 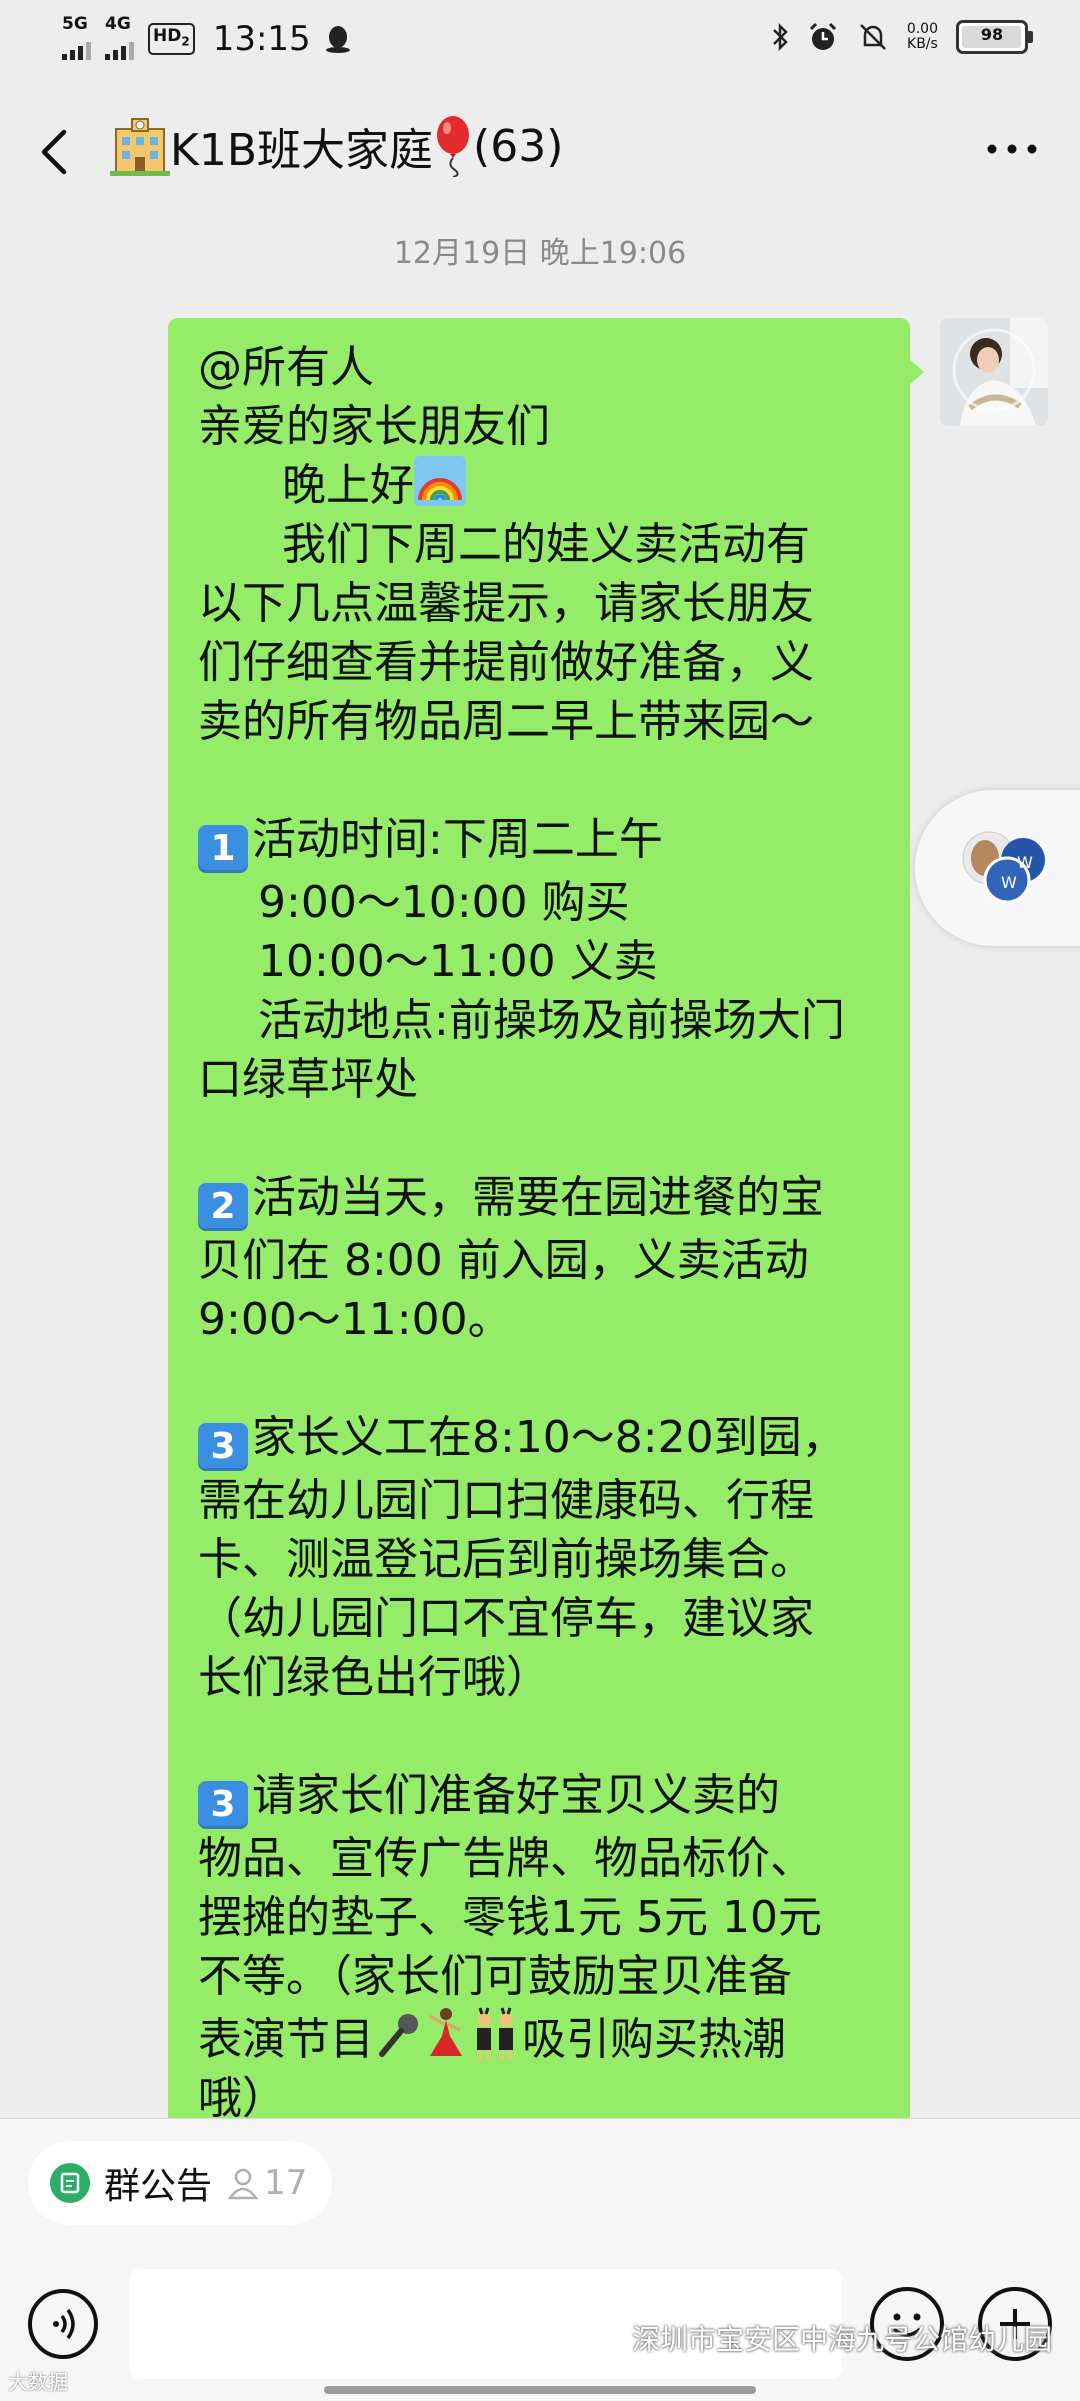 I want to click on message-line: （幼儿园门口不宜停车，建议家, so click(x=506, y=1618).